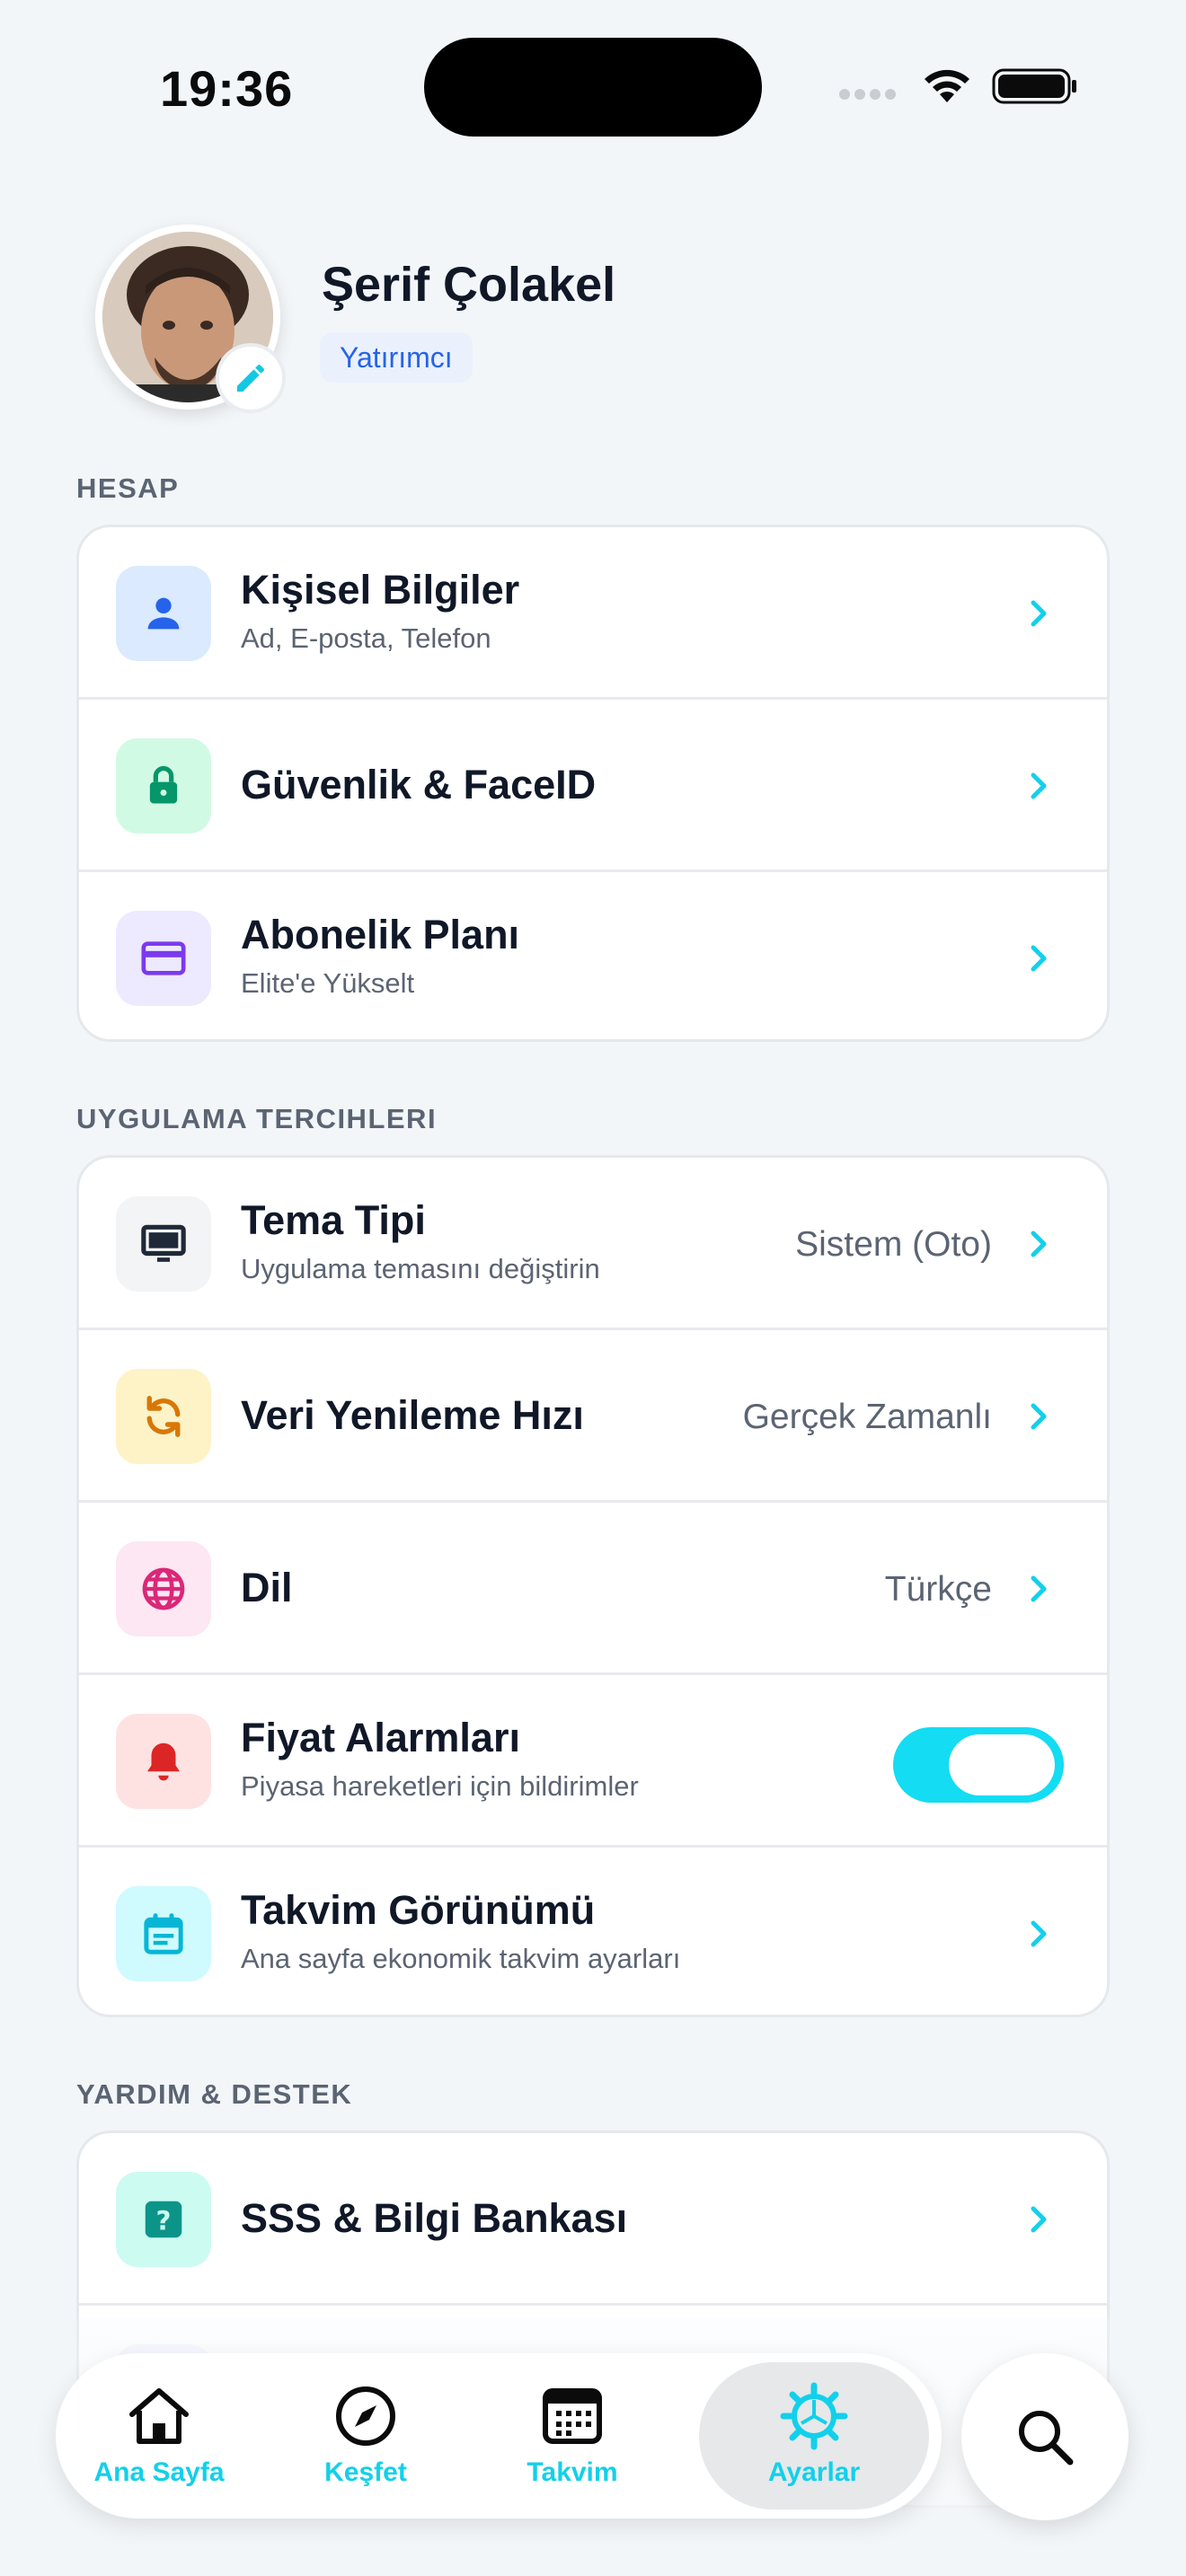  I want to click on tab-label: Keşfet, so click(365, 2472).